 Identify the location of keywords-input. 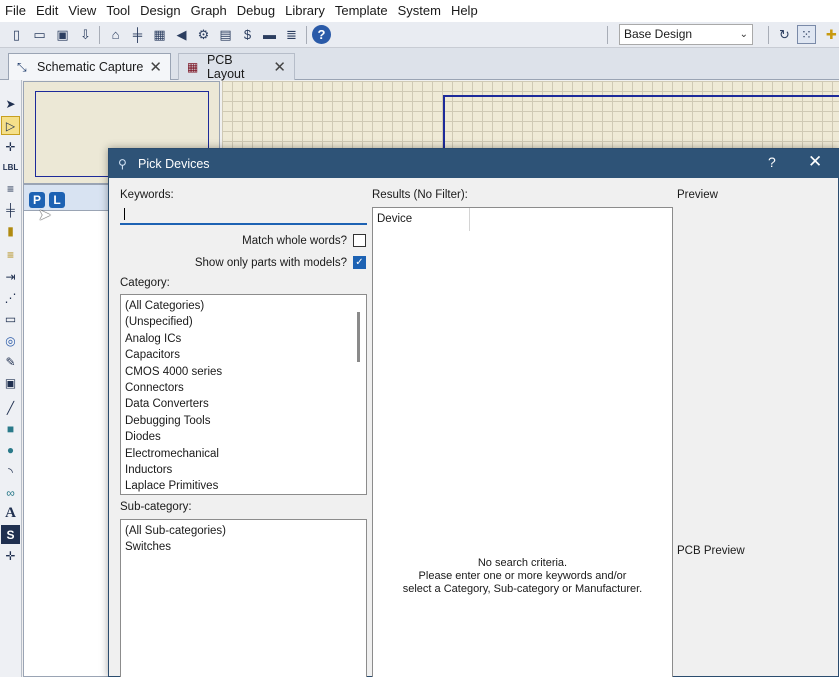
(243, 214).